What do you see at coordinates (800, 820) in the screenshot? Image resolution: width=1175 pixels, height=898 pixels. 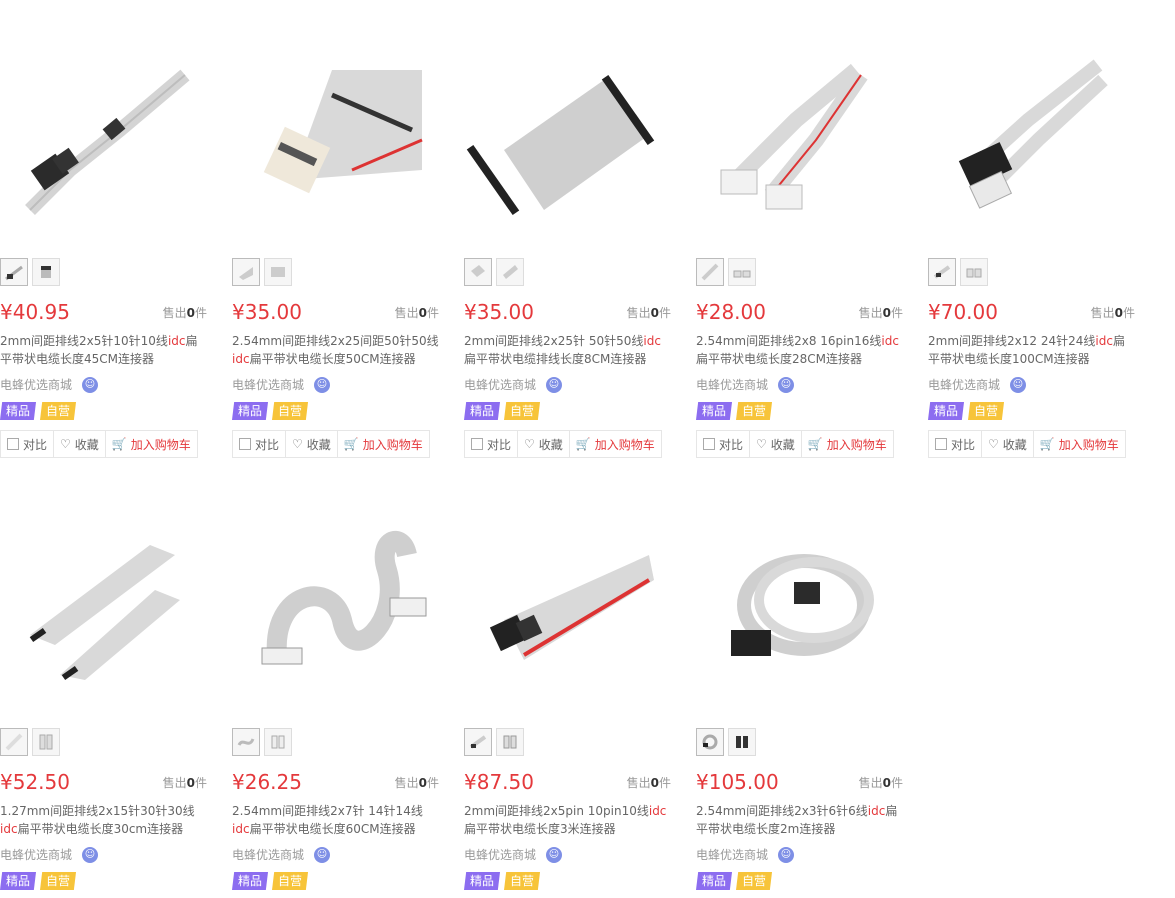 I see `product-title: 2.54mm间距排线2x3针6针6线idc扁平带状电缆长度2m连接器` at bounding box center [800, 820].